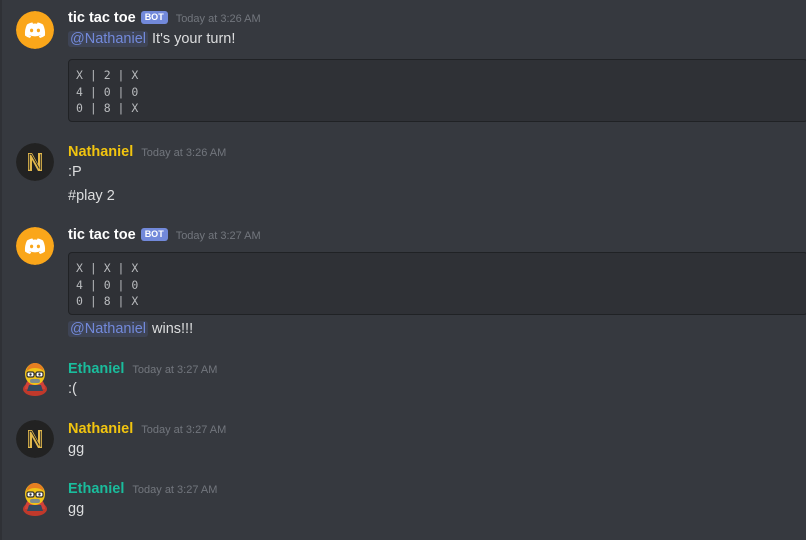 This screenshot has width=806, height=540. I want to click on code-block: X | 2 | X 4 | 0 | 0 0 | 8 | X, so click(437, 90).